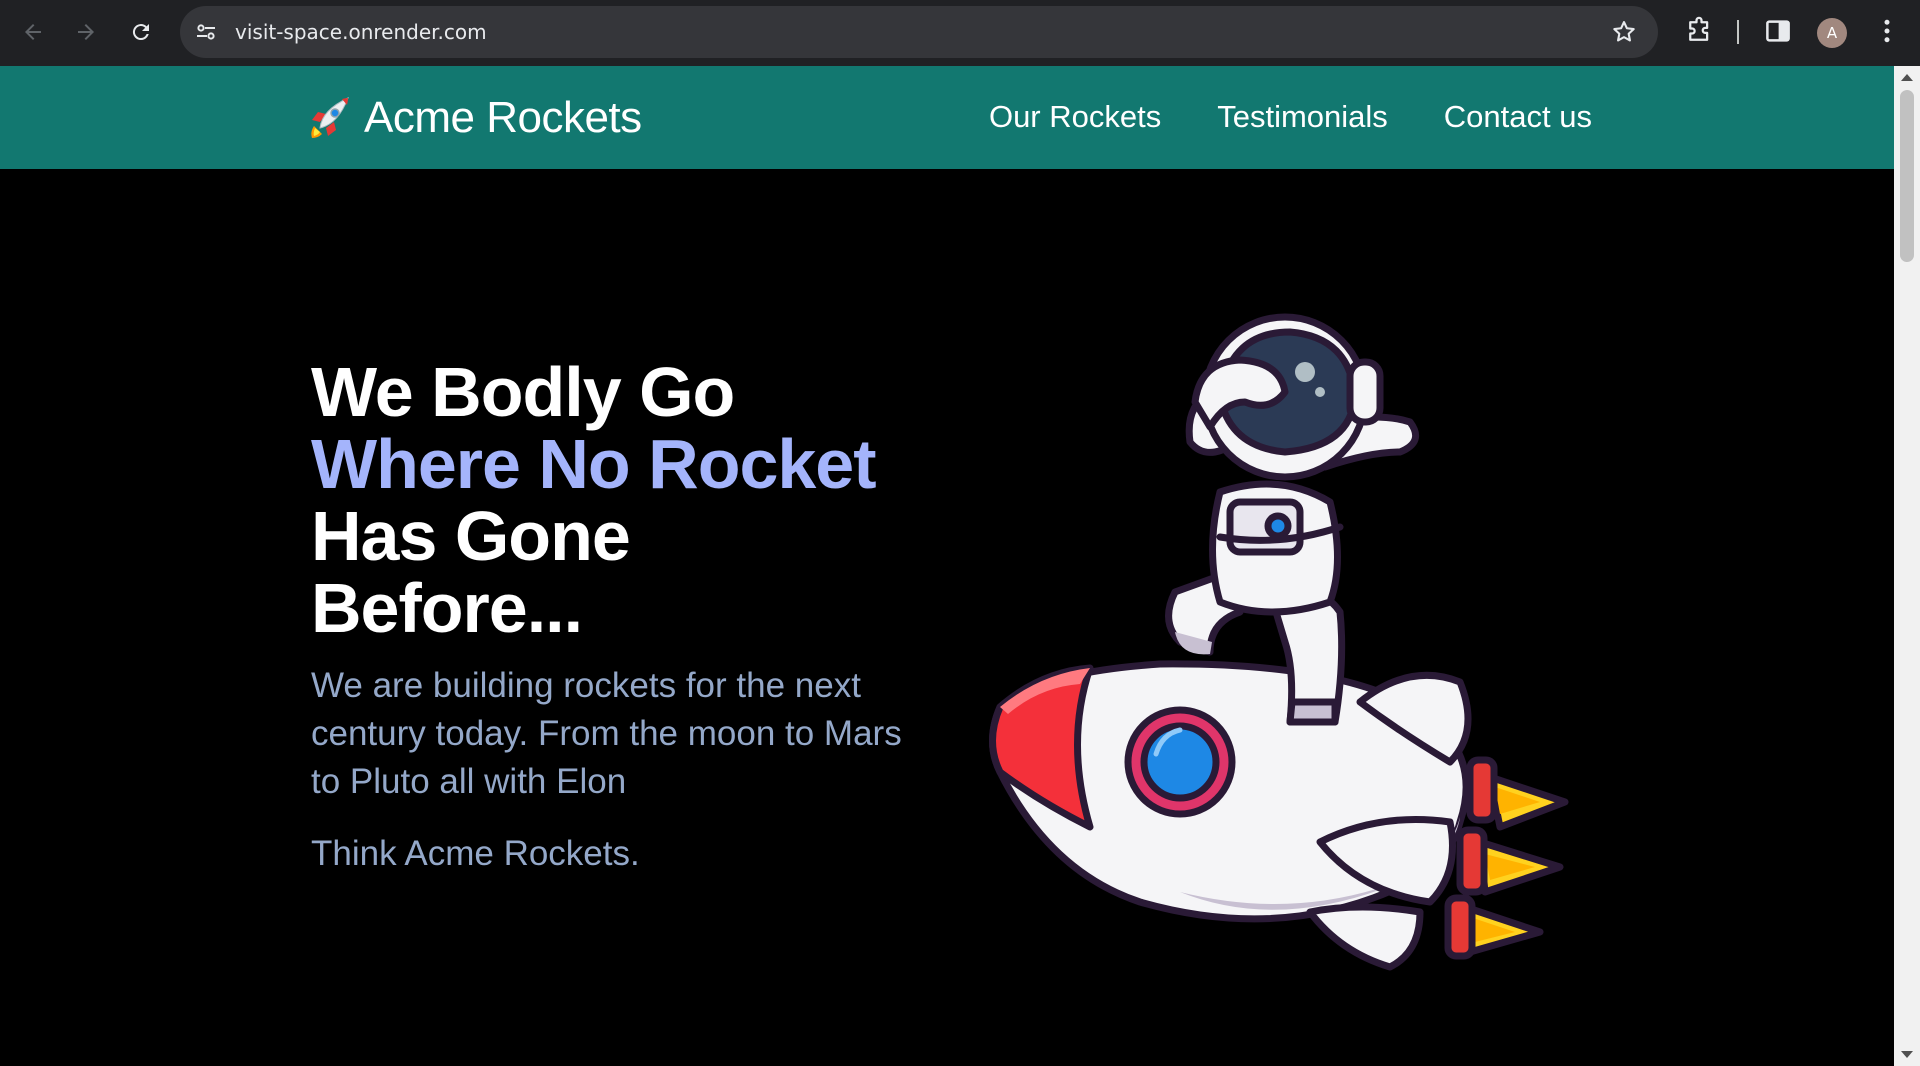 The image size is (1920, 1066). Describe the element at coordinates (1075, 116) in the screenshot. I see `nav-link-our-rockets: Our Rockets` at that location.